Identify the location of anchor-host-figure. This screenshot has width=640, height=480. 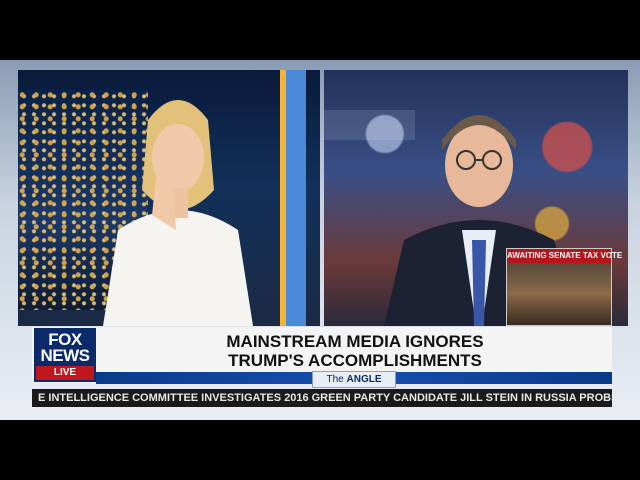
(178, 213).